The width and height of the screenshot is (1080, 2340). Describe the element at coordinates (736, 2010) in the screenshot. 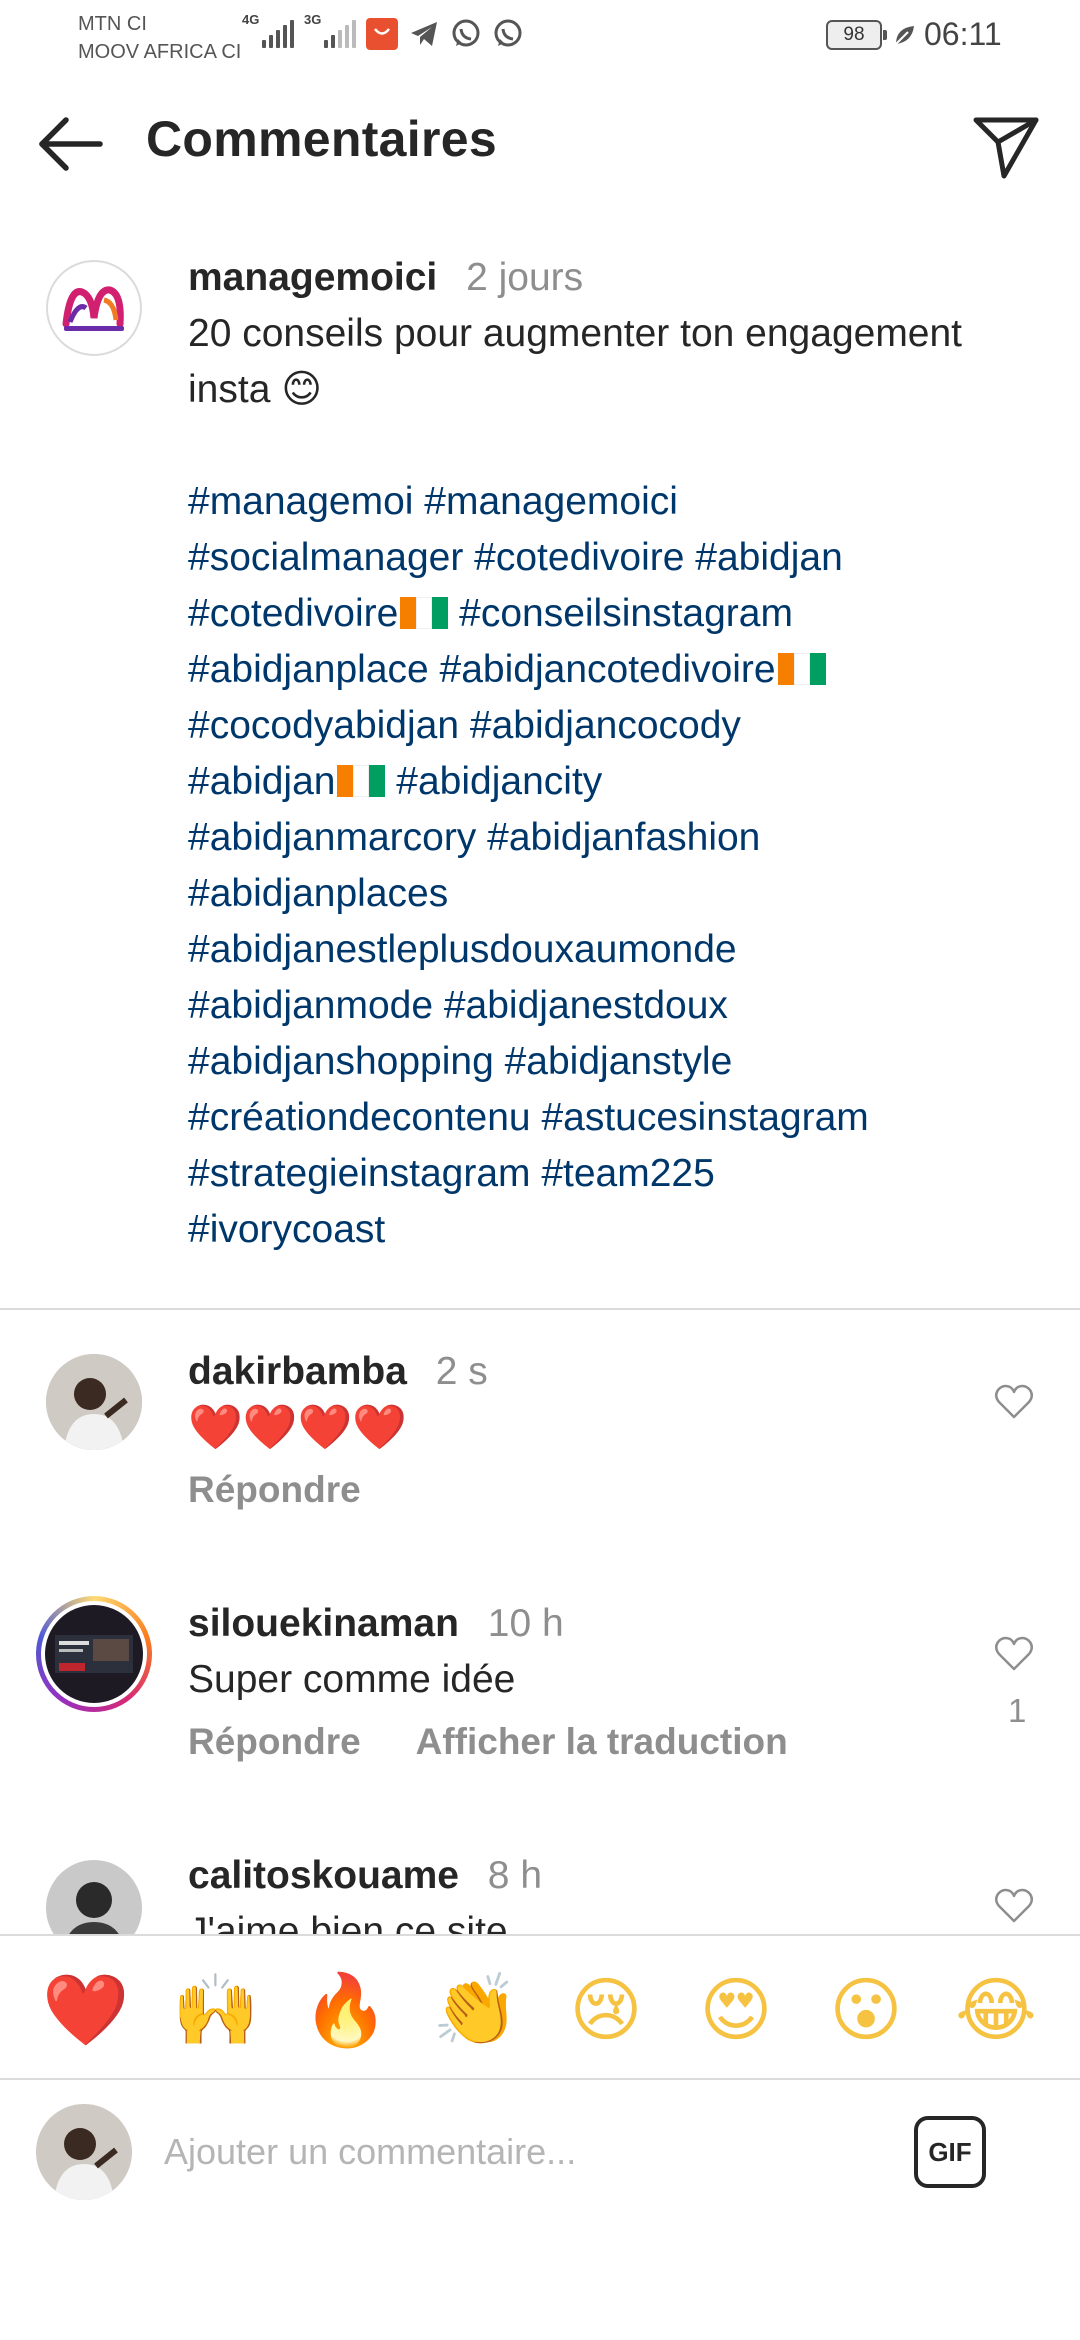

I see `heart-eyes-emoji: 😍` at that location.